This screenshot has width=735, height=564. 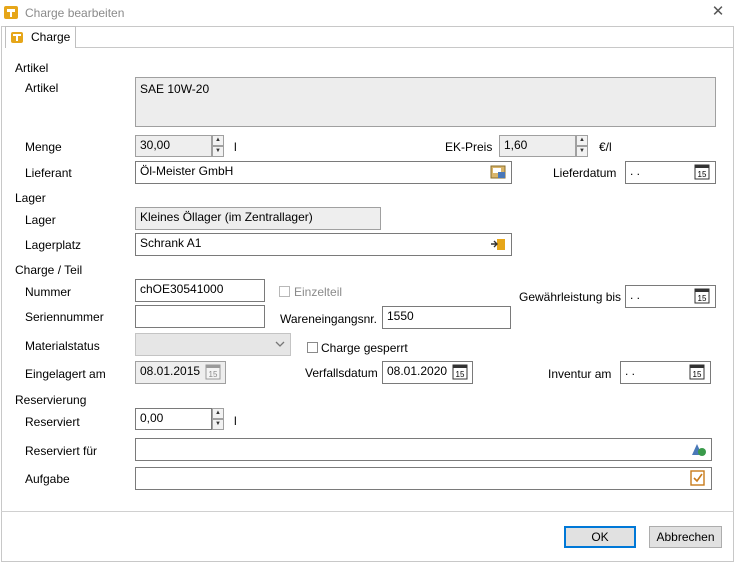 I want to click on nummer-field: chOE30541000, so click(x=200, y=290).